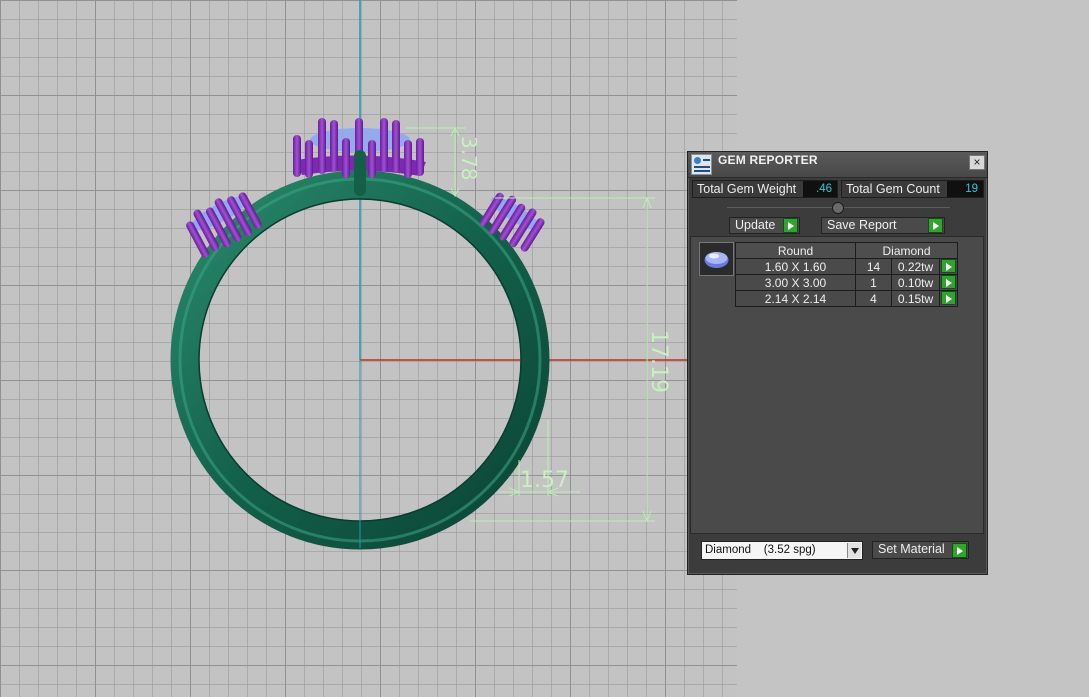 The image size is (1089, 697). I want to click on gem-table-header: Round Diamond, so click(846, 250).